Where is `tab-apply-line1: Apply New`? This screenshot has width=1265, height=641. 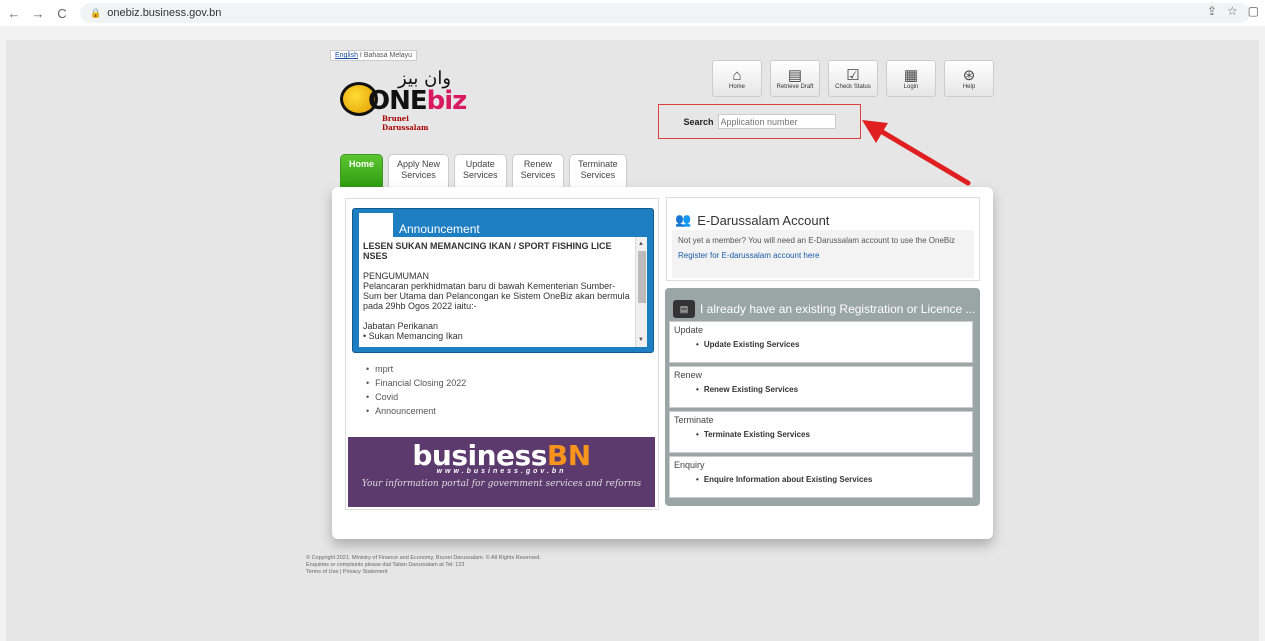 tab-apply-line1: Apply New is located at coordinates (419, 164).